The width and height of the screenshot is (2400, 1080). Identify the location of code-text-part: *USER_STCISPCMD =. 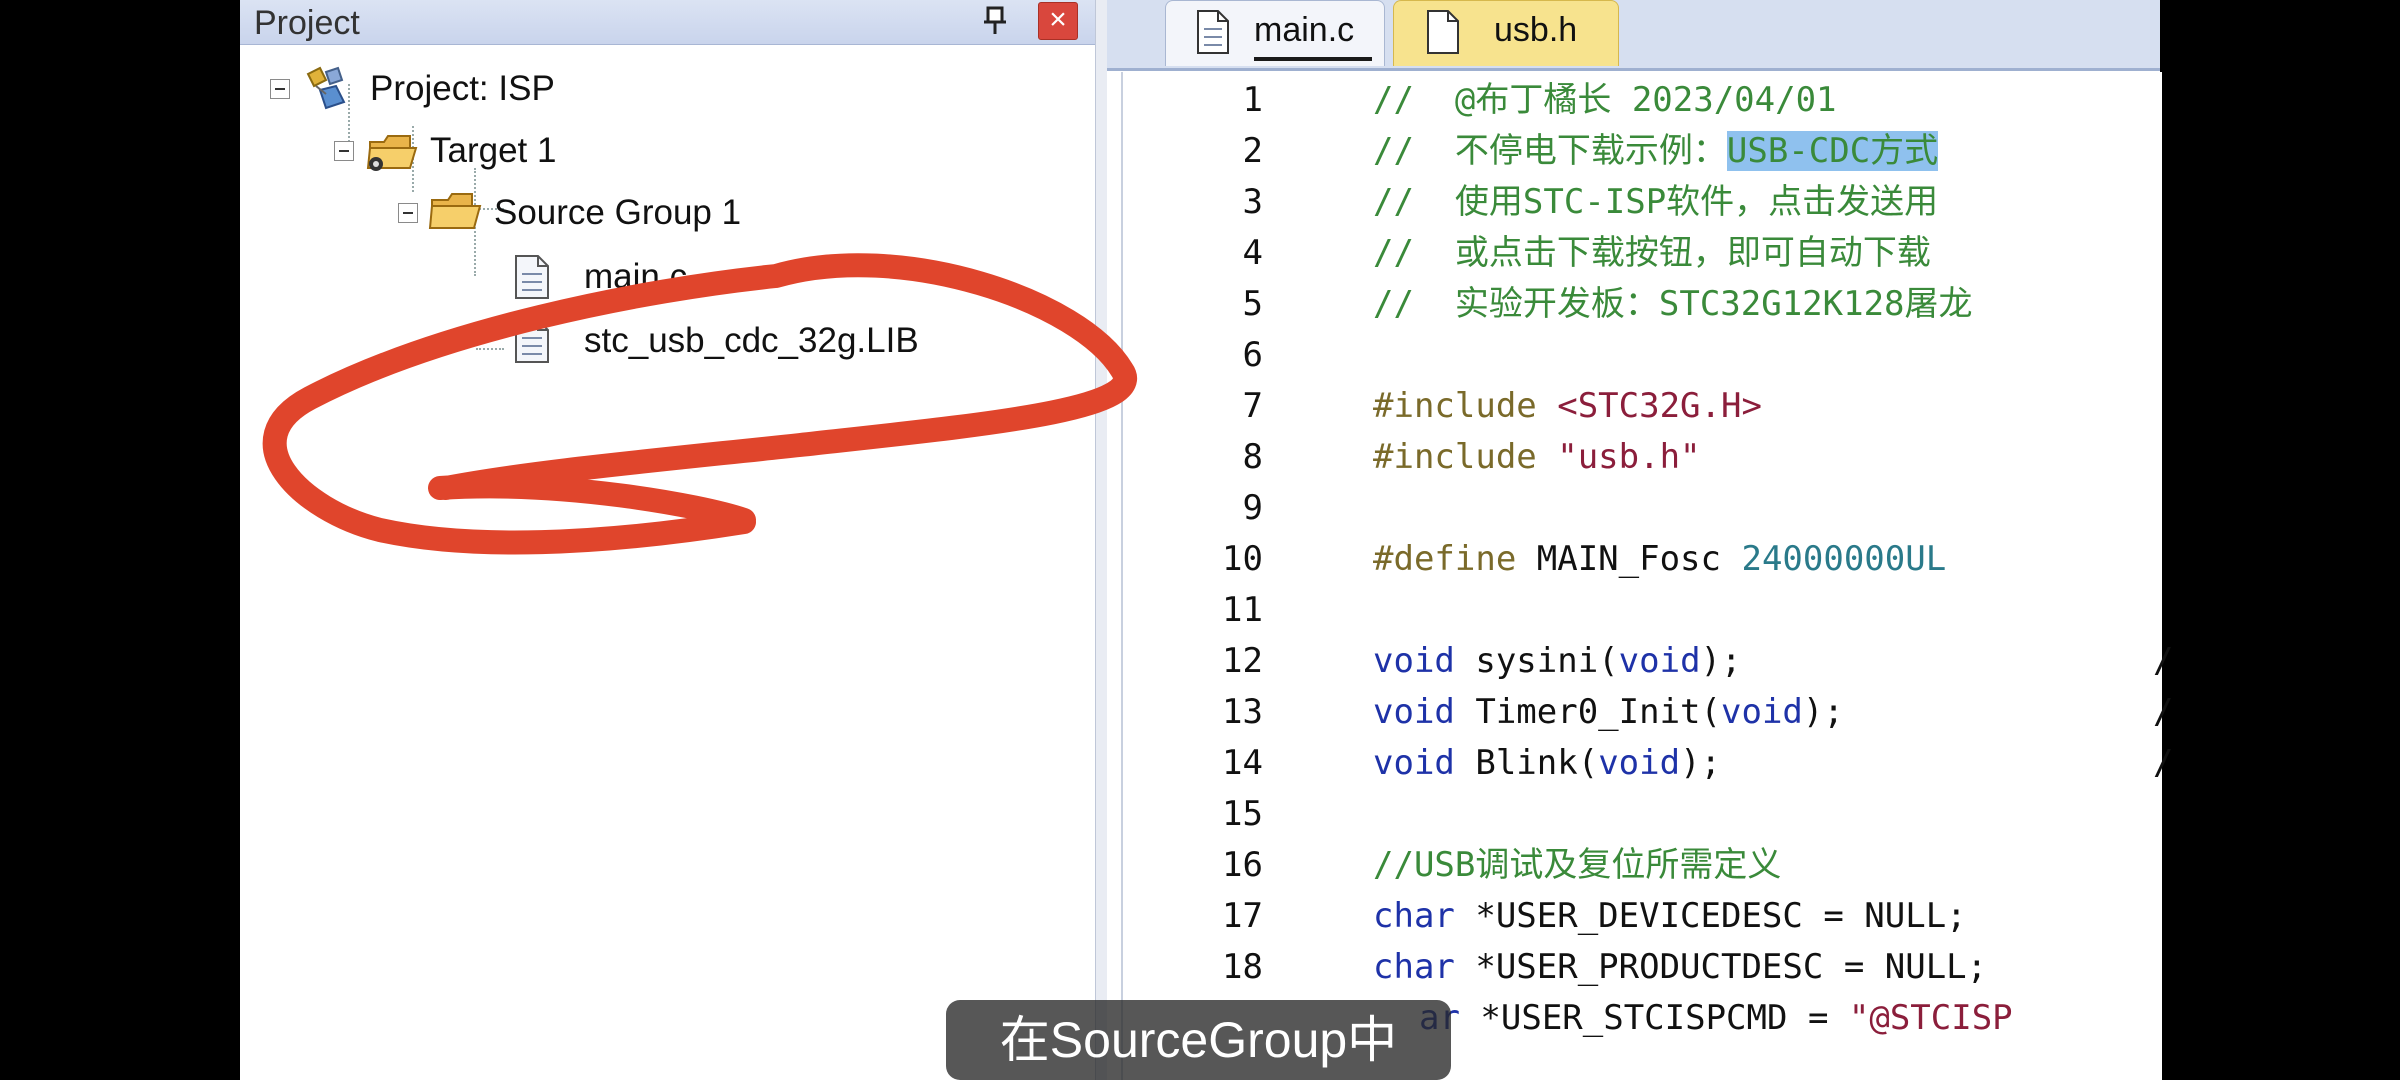
(1654, 1018).